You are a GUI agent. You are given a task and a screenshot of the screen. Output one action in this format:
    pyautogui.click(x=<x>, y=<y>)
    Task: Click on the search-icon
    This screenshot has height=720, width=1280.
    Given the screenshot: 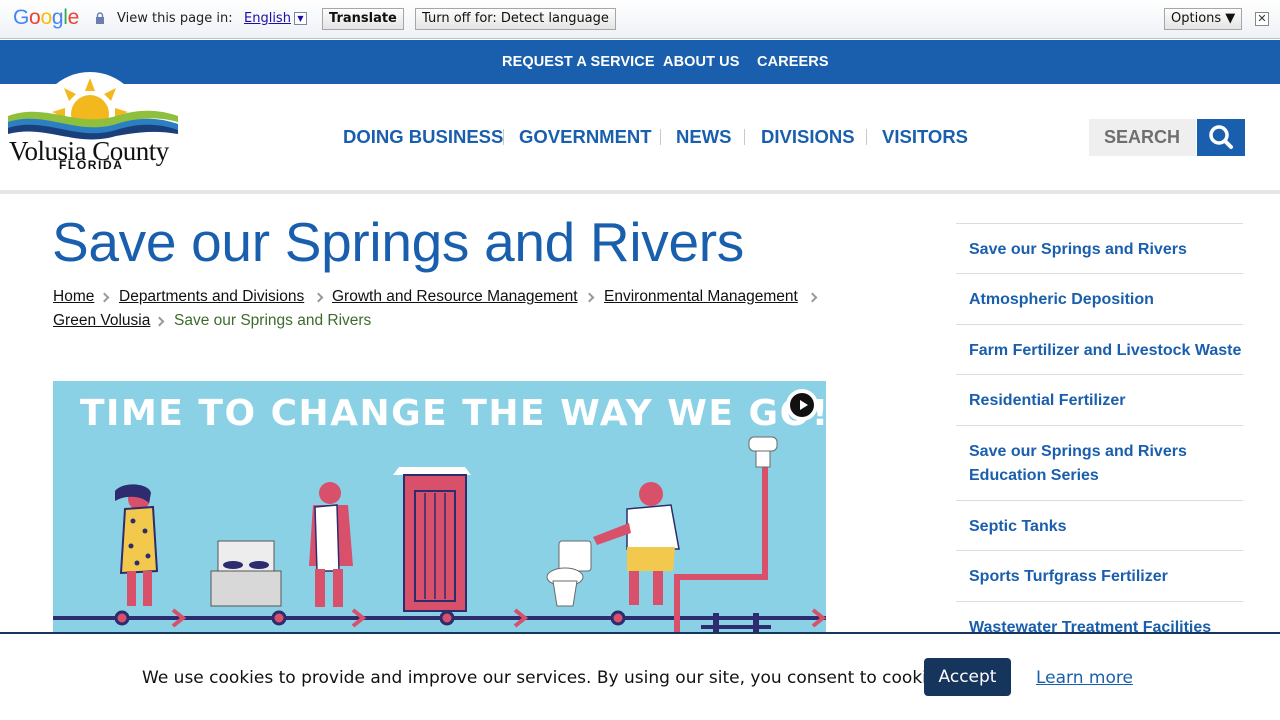 What is the action you would take?
    pyautogui.click(x=1221, y=137)
    